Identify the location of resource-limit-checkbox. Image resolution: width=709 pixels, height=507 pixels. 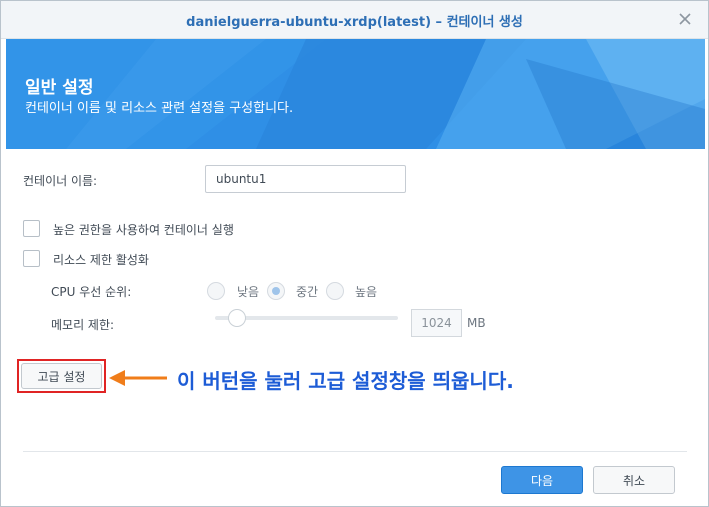
(31, 258).